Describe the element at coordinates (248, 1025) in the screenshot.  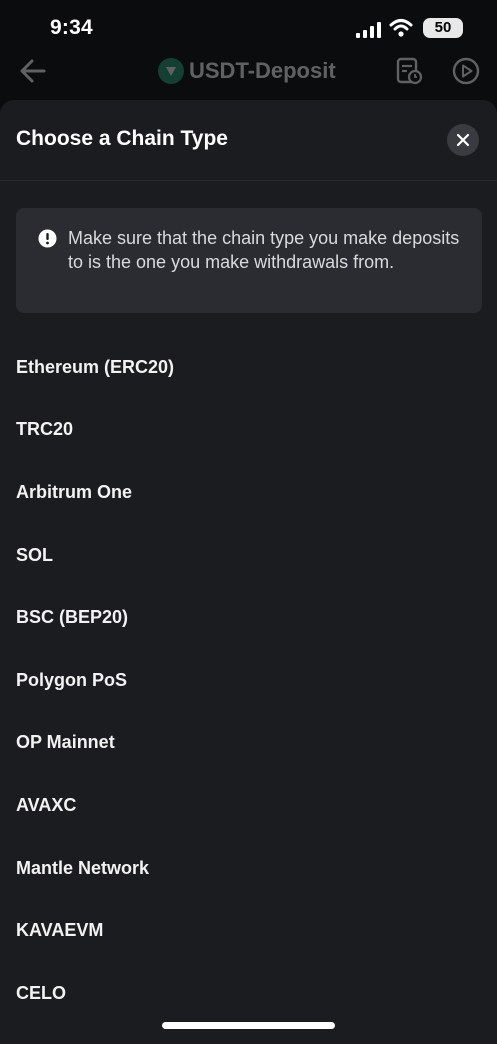
I see `home-indicator` at that location.